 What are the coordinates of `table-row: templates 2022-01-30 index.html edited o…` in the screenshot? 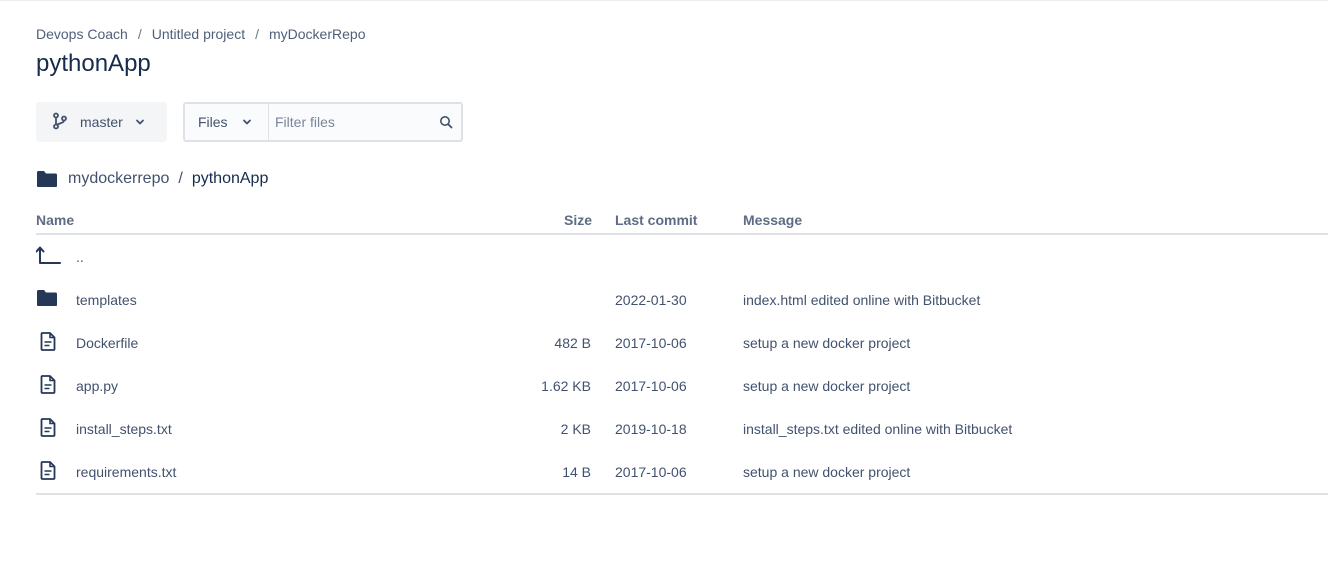 It's located at (682, 299).